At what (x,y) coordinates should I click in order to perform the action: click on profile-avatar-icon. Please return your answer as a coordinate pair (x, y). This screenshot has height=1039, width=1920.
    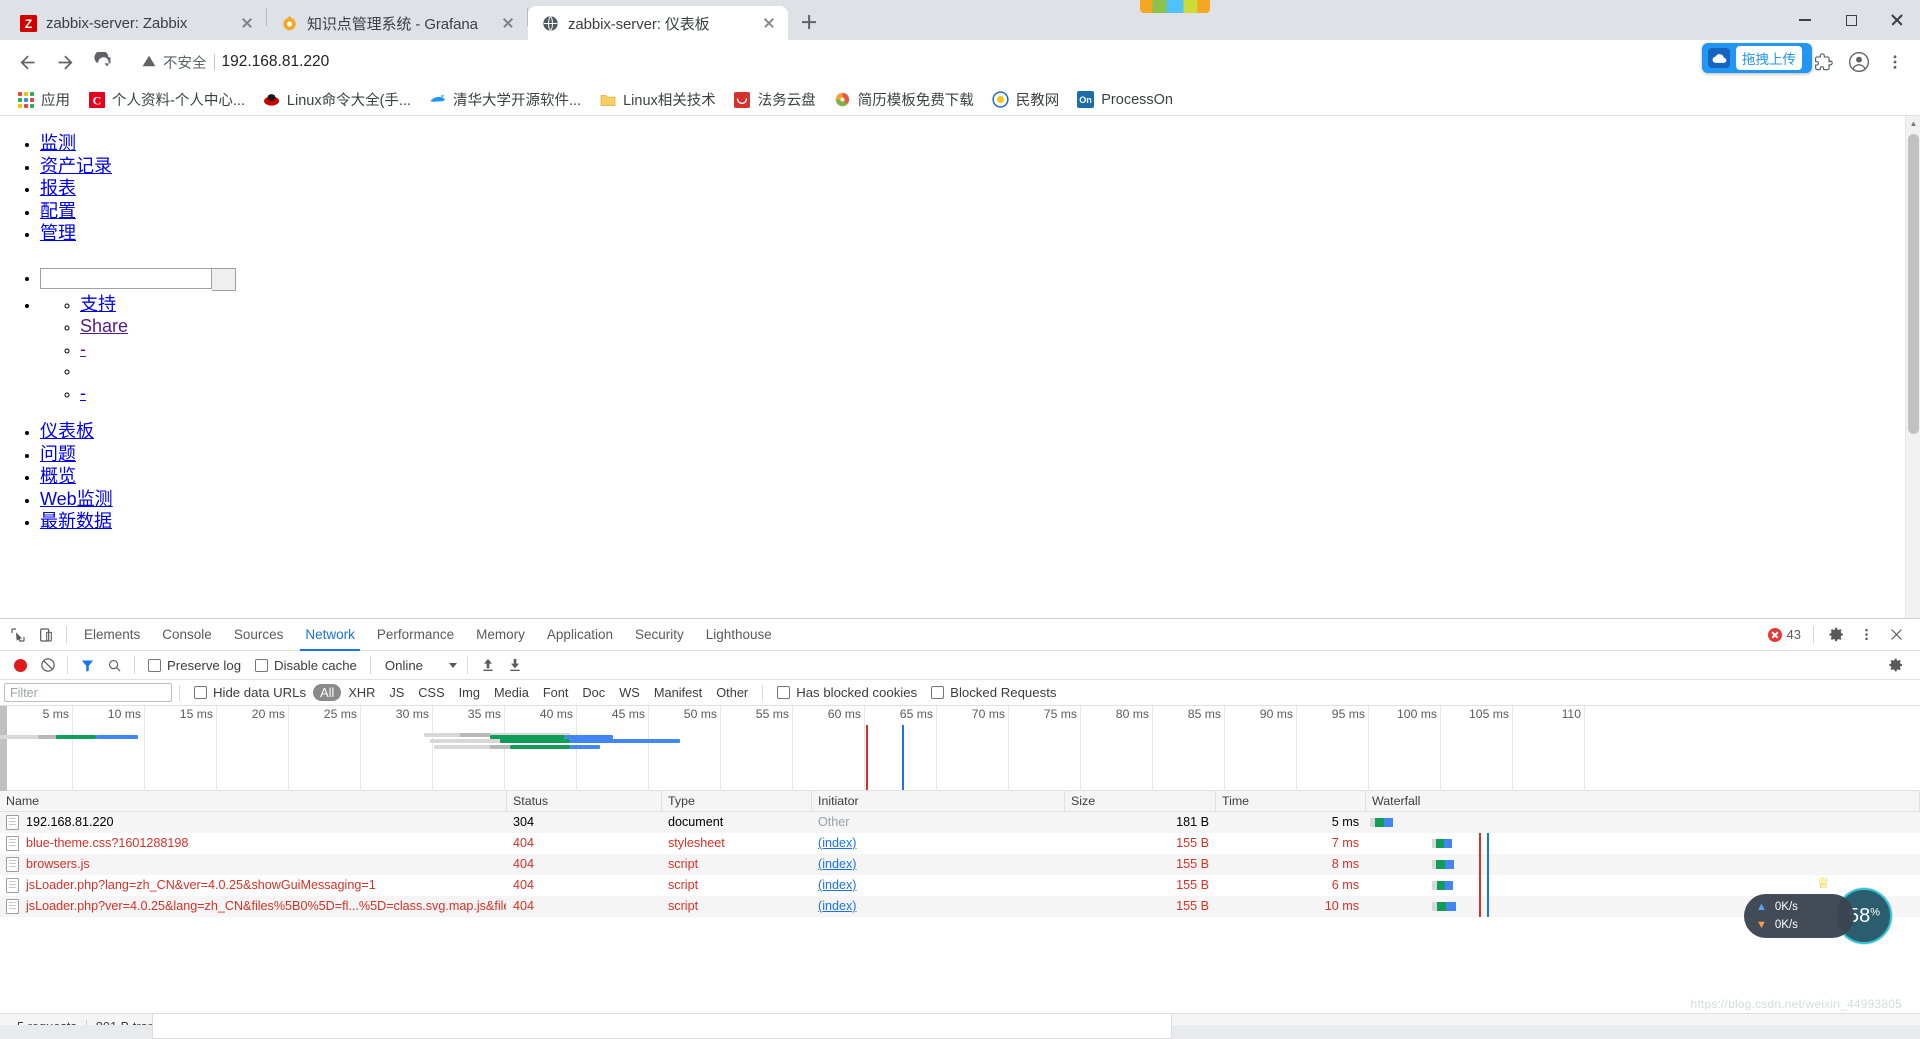
    Looking at the image, I should click on (1859, 62).